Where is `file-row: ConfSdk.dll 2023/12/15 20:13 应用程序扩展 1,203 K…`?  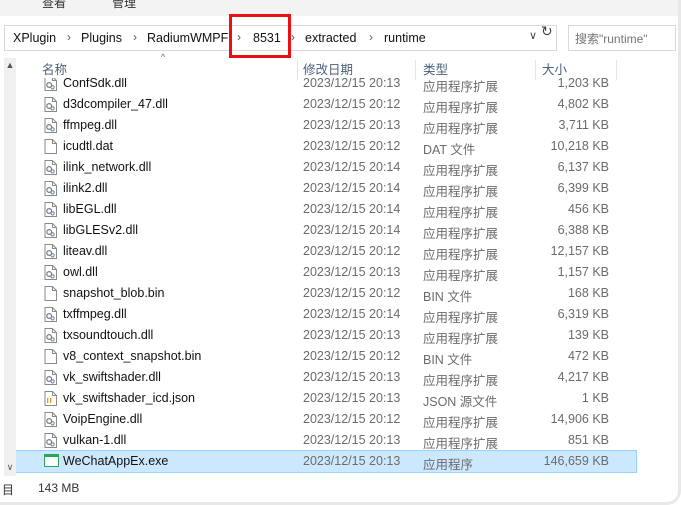
file-row: ConfSdk.dll 2023/12/15 20:13 应用程序扩展 1,203 K… is located at coordinates (326, 86).